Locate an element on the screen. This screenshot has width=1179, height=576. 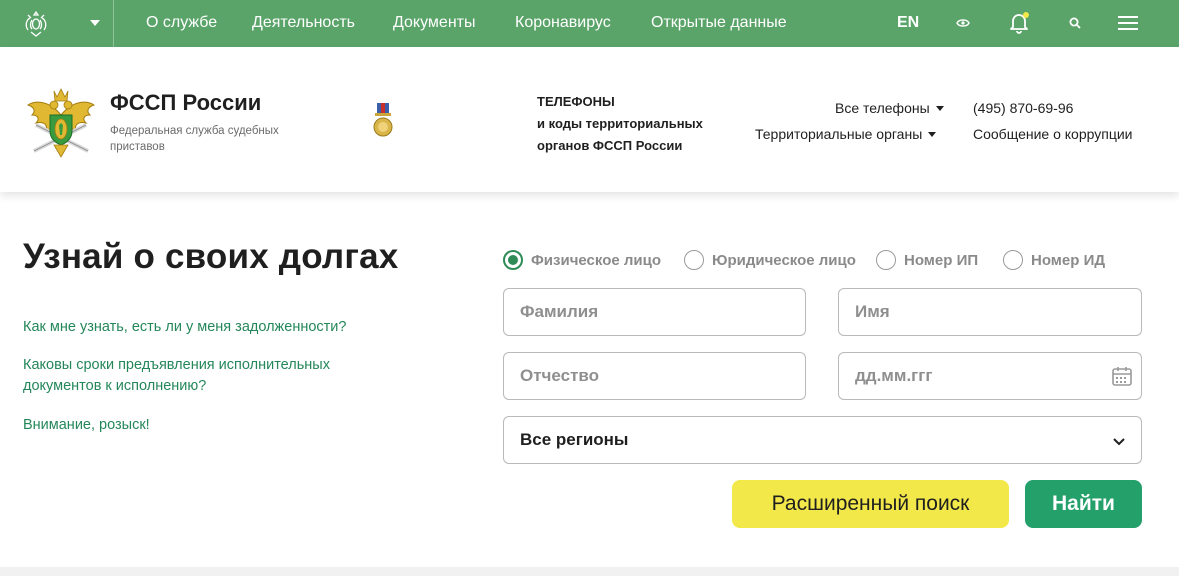
radio-id-number-label: Номер ИД is located at coordinates (1068, 260).